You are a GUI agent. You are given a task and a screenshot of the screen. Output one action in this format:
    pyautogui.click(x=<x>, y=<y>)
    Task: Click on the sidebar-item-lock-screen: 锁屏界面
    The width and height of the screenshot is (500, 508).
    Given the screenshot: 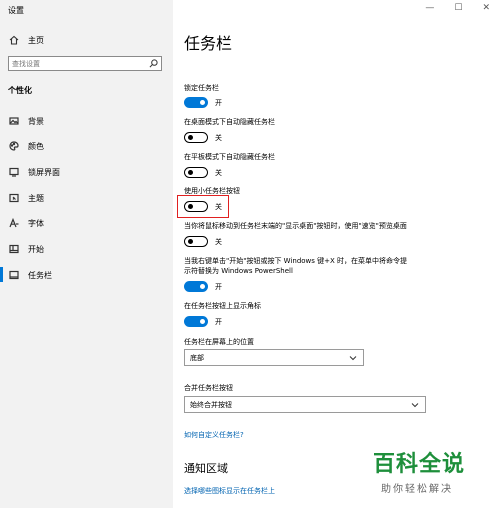 What is the action you would take?
    pyautogui.click(x=34, y=172)
    